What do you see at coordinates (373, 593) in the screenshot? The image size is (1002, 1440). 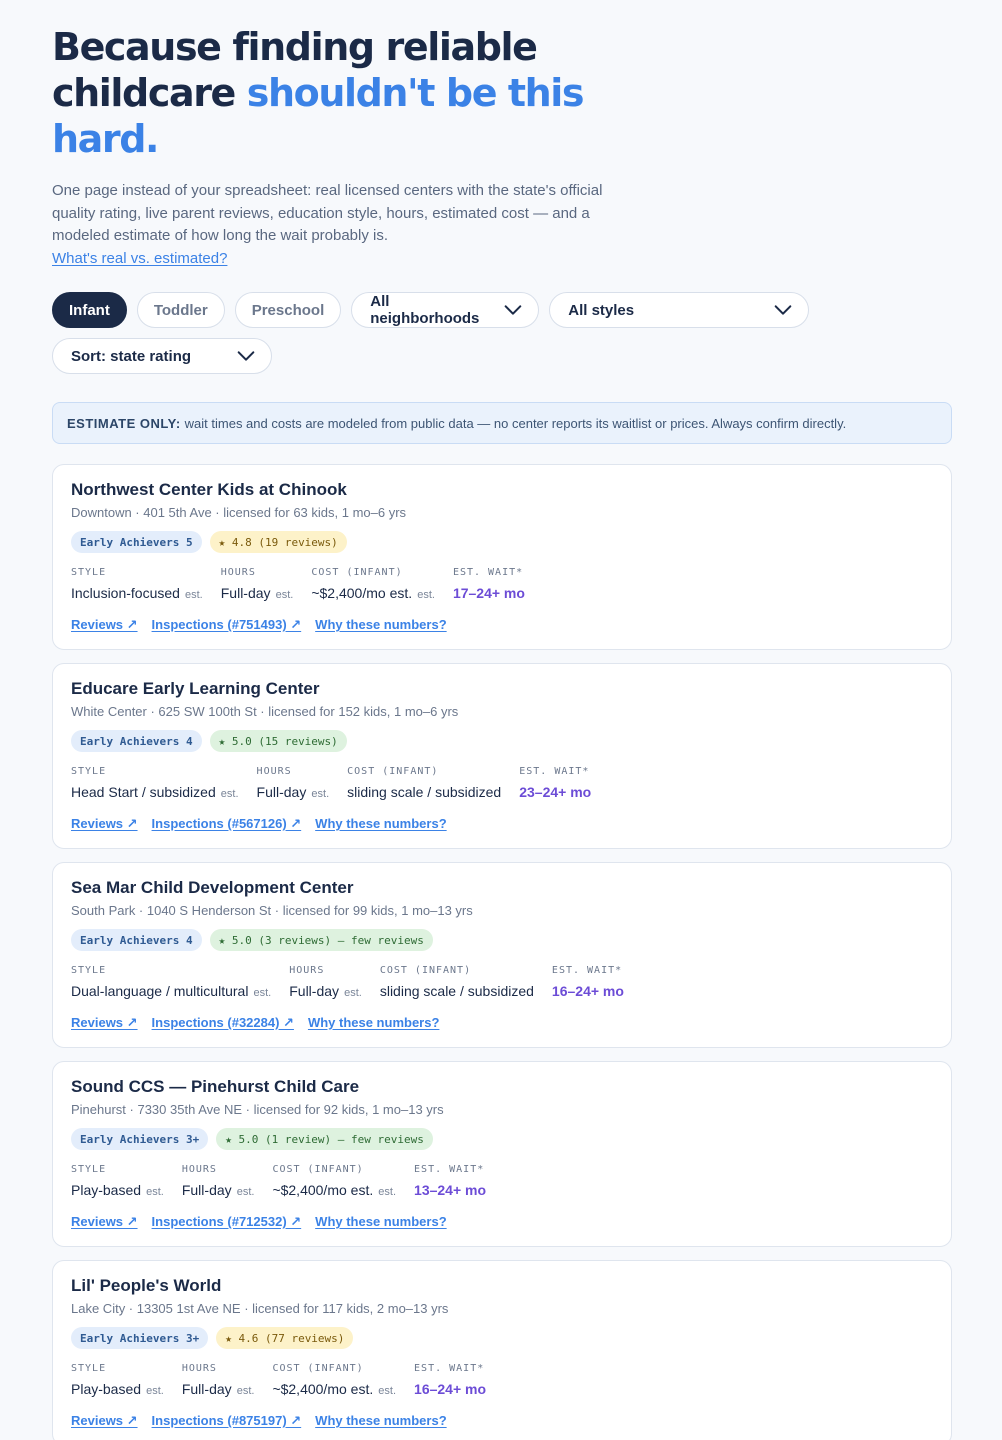 I see `fact-value: ~$2,400/mo est. est.` at bounding box center [373, 593].